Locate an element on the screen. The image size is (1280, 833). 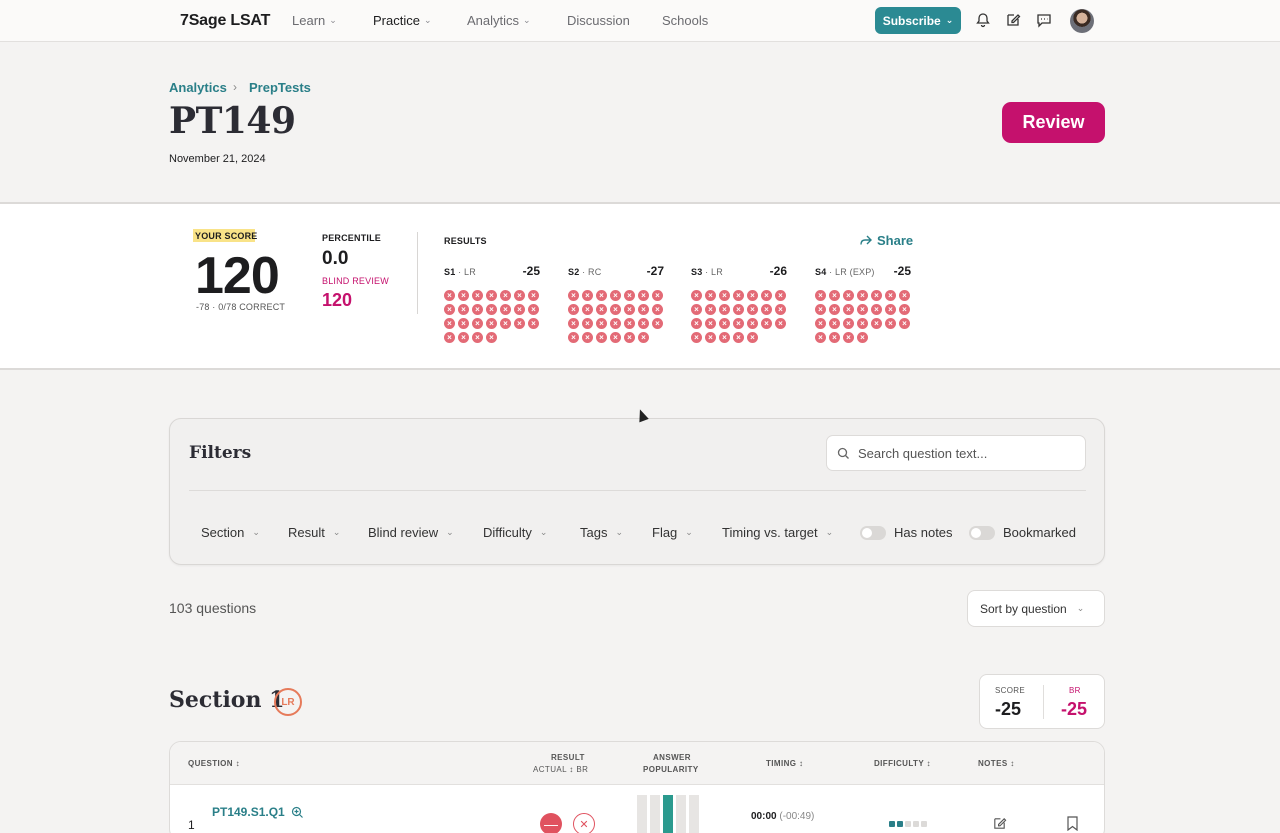
toggle-bookmarked: Bookmarked is located at coordinates (1022, 532).